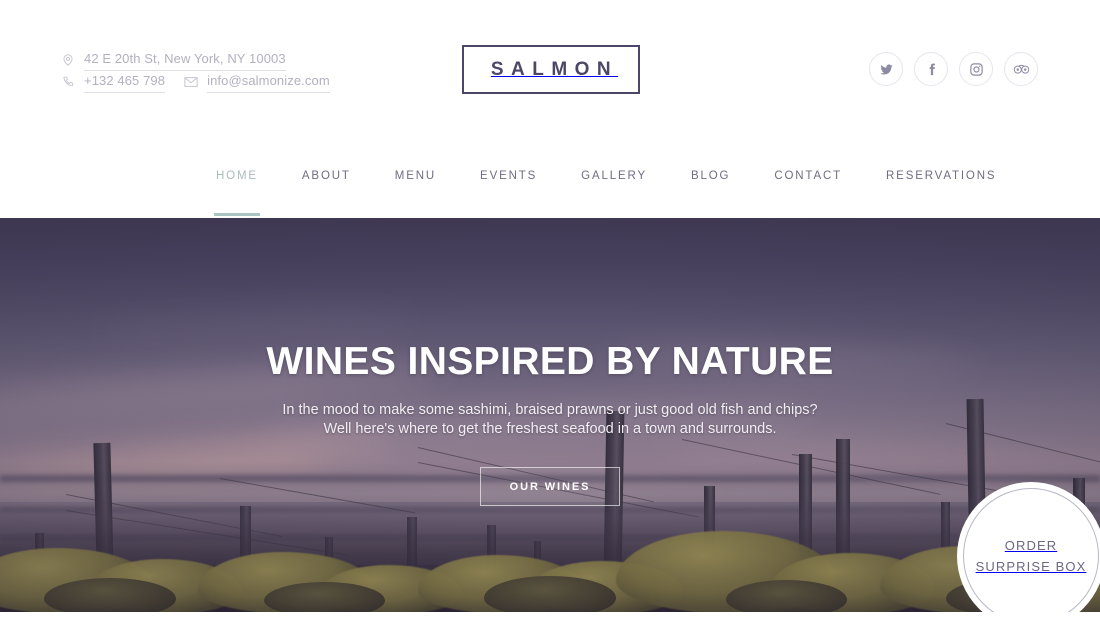 The image size is (1100, 630). I want to click on nav-item-contact: CONTACT, so click(808, 193).